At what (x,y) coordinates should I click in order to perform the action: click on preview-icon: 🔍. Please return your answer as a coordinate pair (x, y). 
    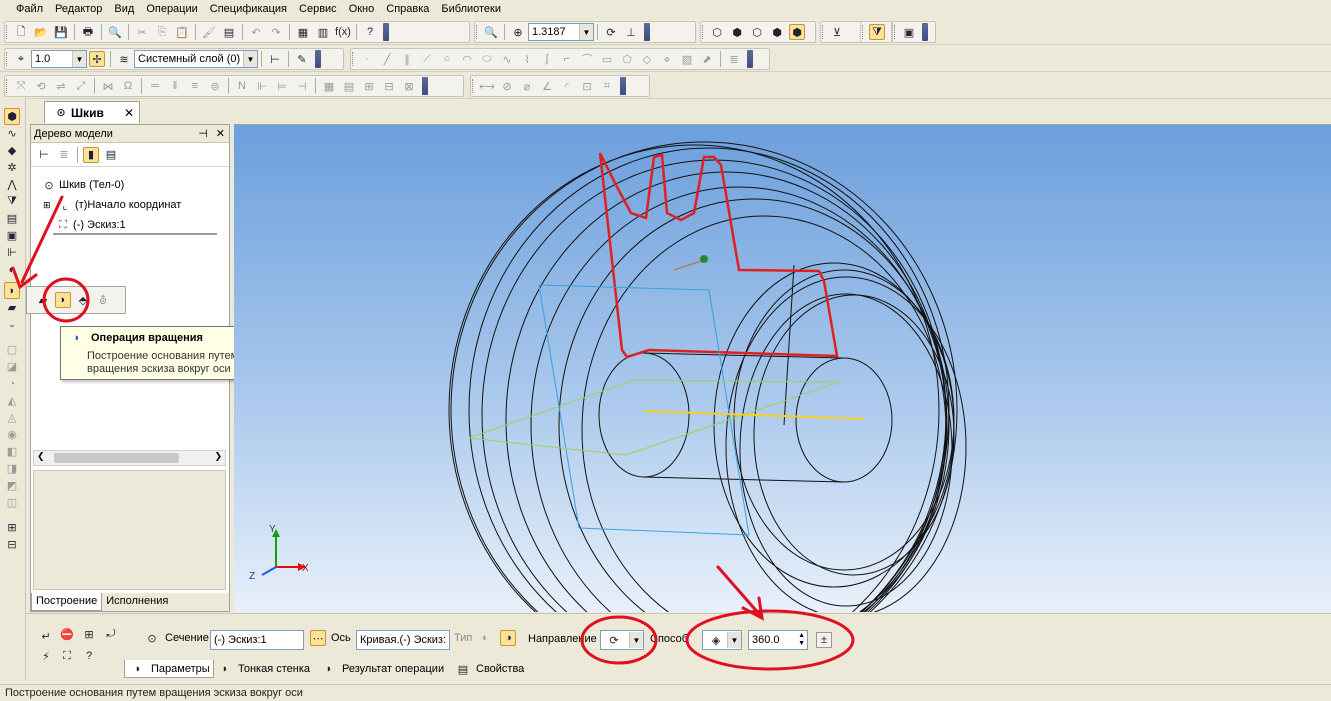
    Looking at the image, I should click on (115, 32).